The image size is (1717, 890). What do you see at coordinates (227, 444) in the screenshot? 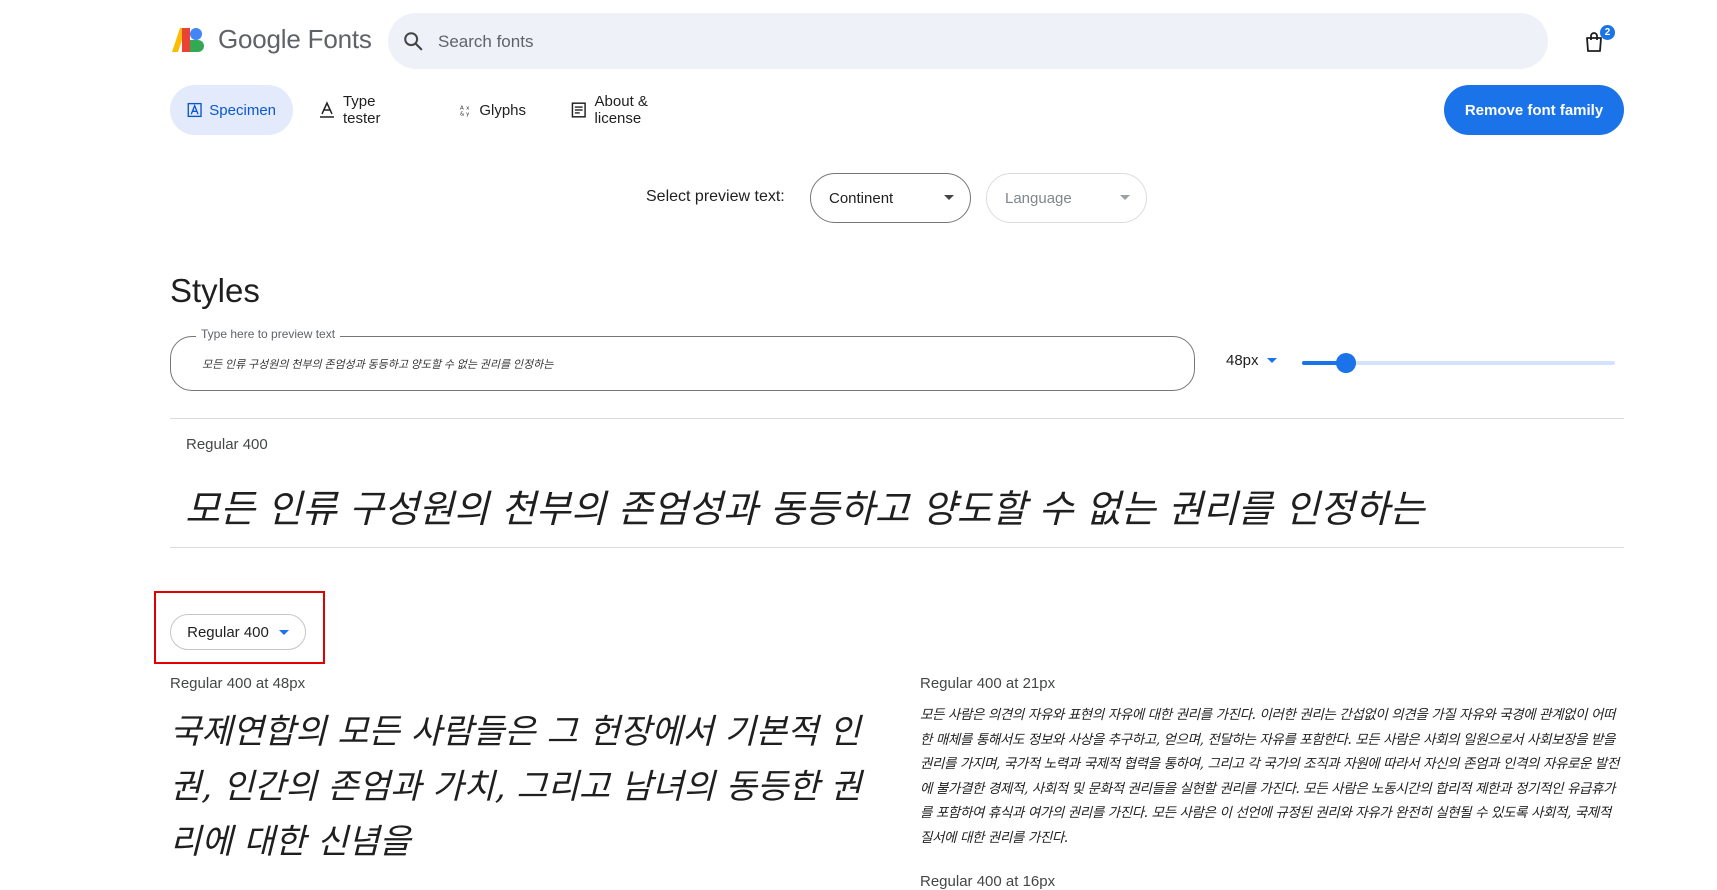
I see `style-name-label: Regular 400` at bounding box center [227, 444].